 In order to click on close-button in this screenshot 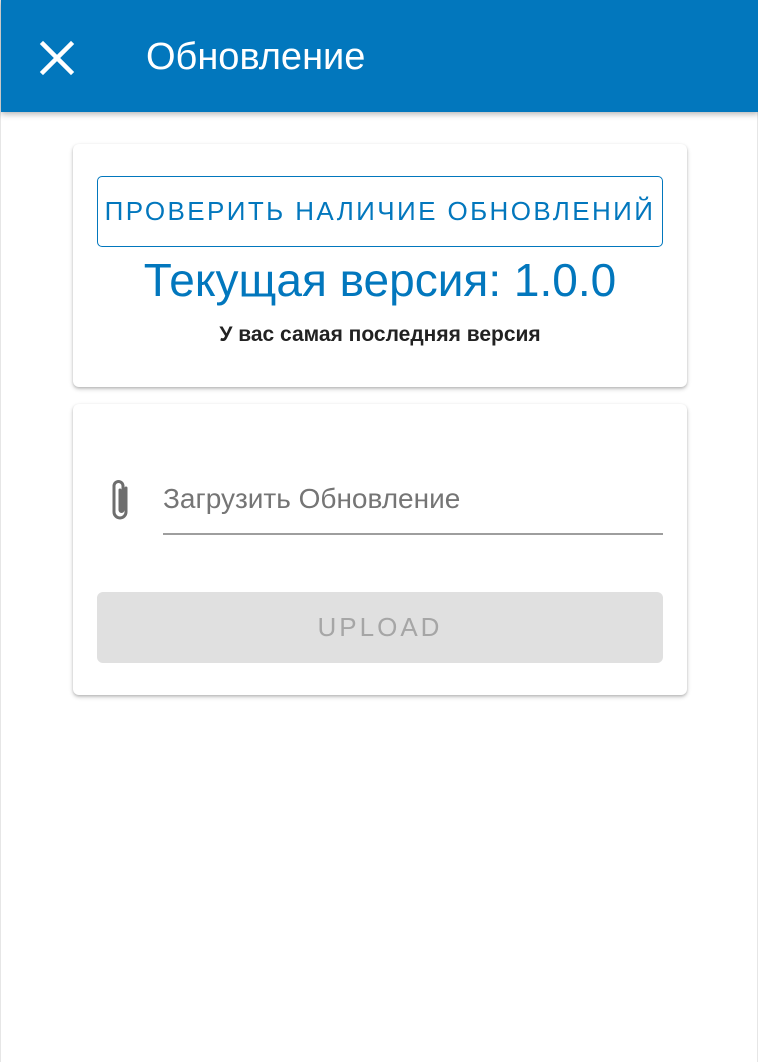, I will do `click(57, 58)`.